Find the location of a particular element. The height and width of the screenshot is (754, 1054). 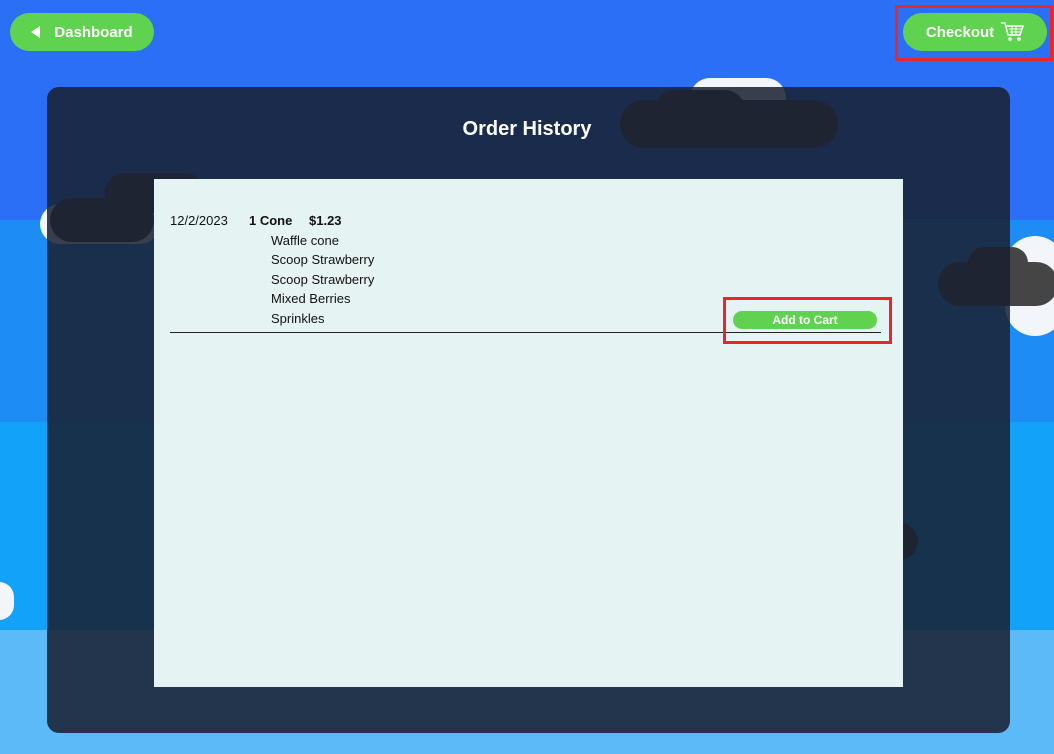

dashboard-button: Dashboard is located at coordinates (82, 32).